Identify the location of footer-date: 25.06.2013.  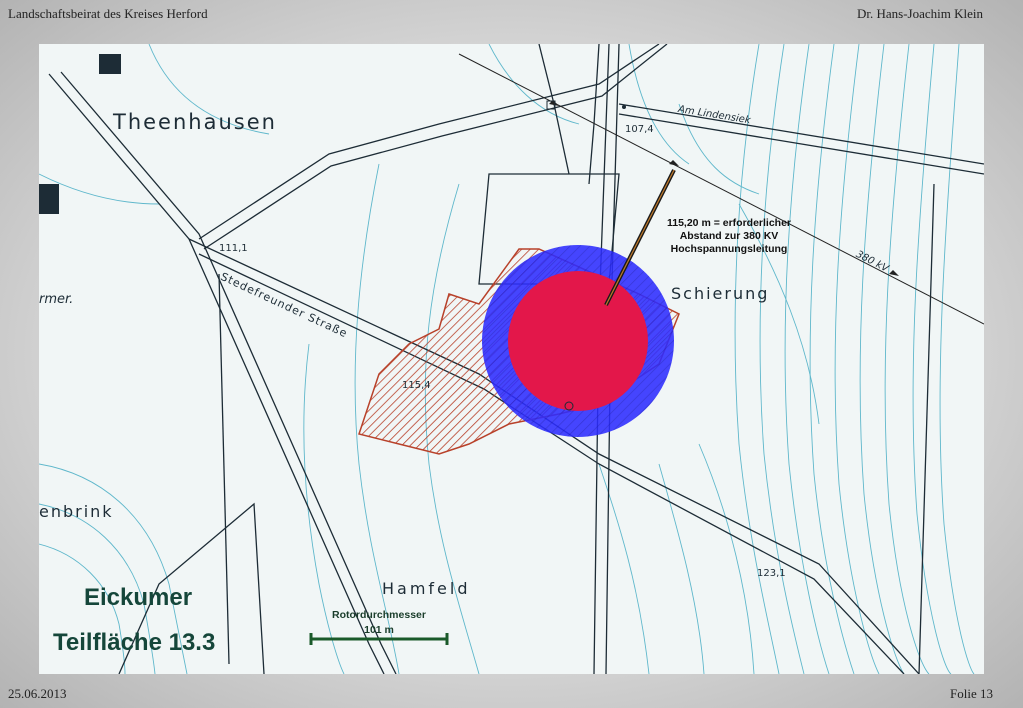
(37, 693).